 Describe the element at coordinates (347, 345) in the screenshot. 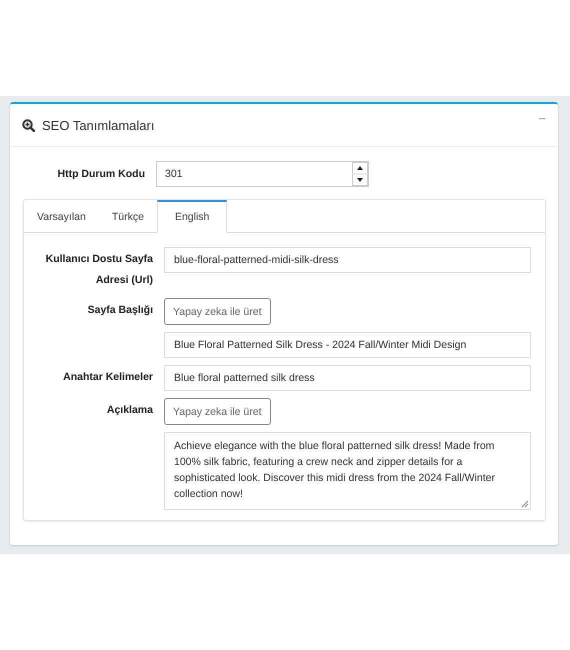

I see `text-field: Blue Floral Patterned Silk Dress - 2024 Fall/Winter Midi Design` at that location.